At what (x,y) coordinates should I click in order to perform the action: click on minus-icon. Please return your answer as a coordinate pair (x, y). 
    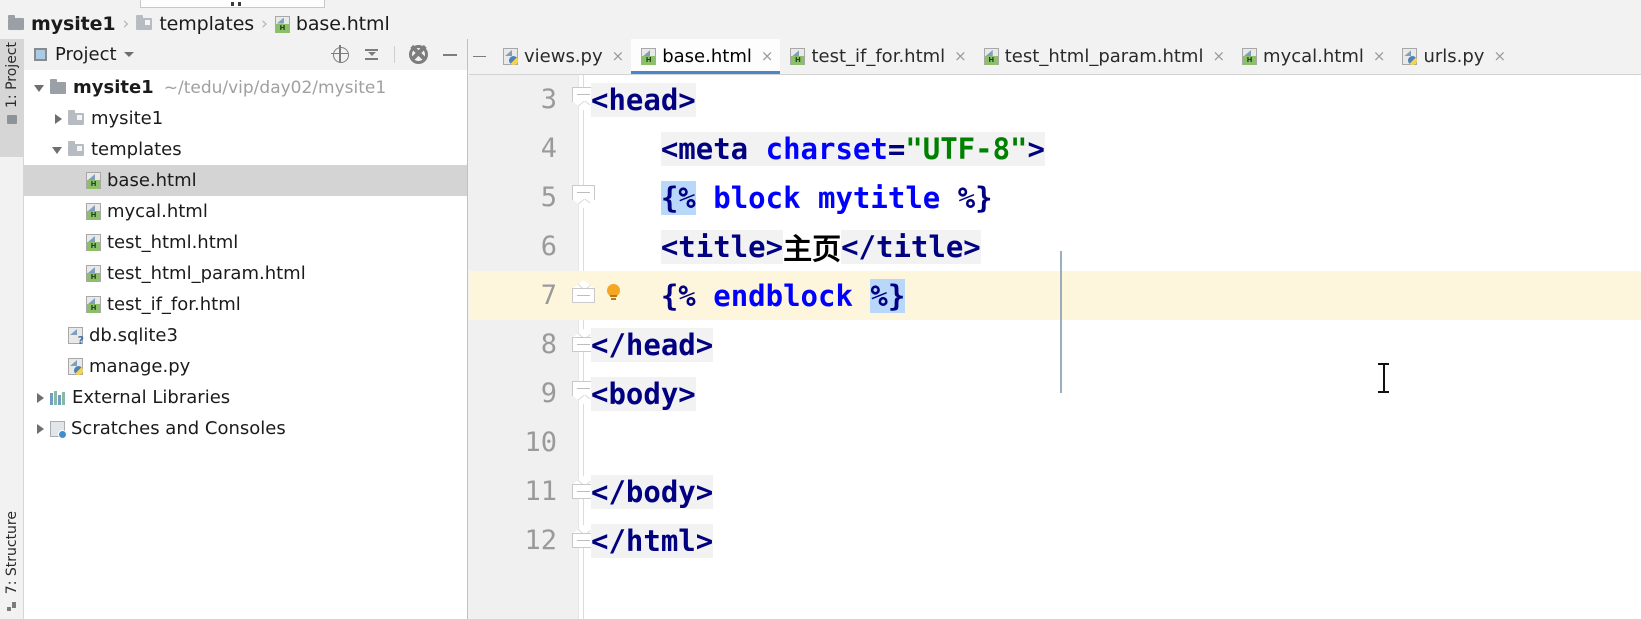
    Looking at the image, I should click on (479, 56).